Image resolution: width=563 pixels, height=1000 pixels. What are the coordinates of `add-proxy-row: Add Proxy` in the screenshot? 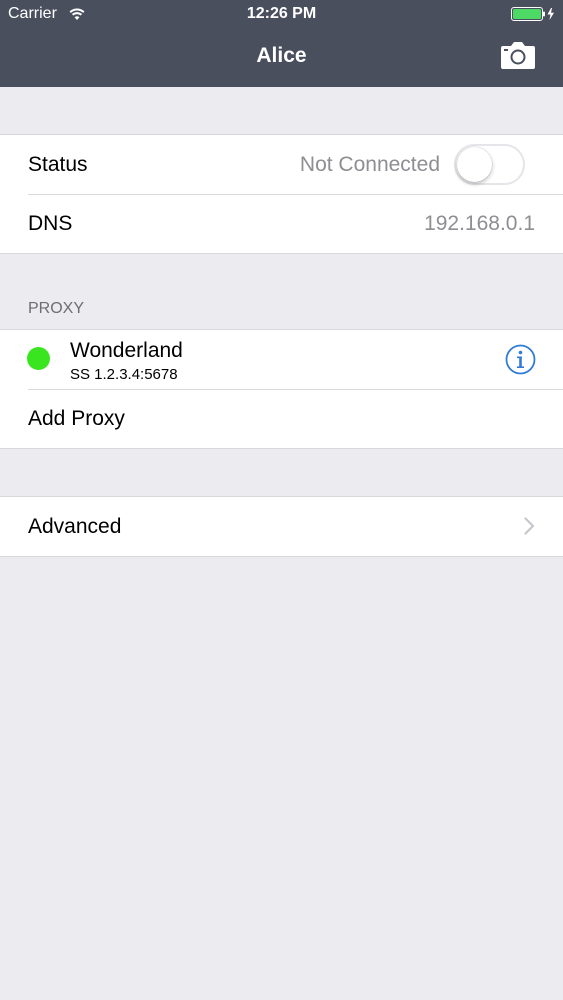 It's located at (281, 418).